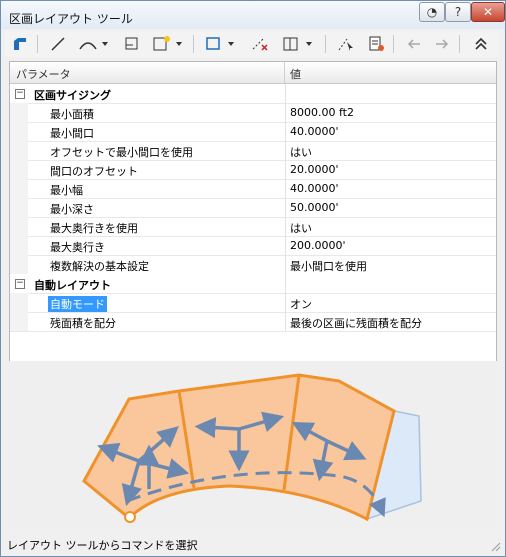  Describe the element at coordinates (72, 209) in the screenshot. I see `property-name: 最小深さ` at that location.